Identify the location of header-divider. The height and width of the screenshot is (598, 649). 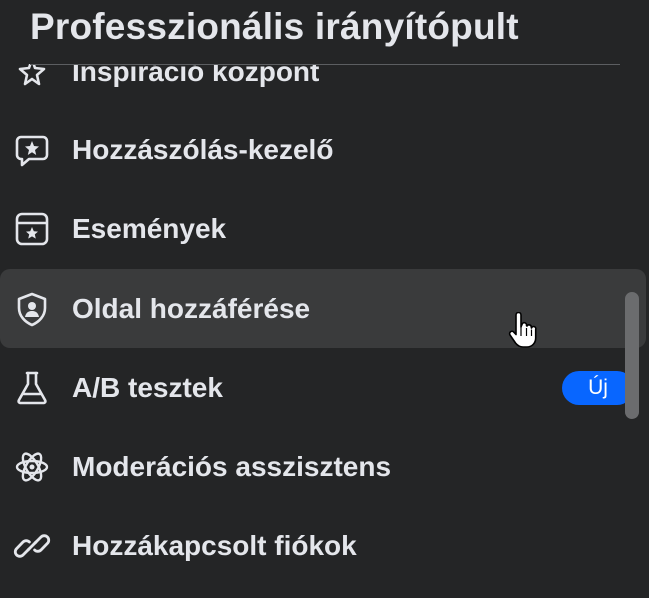
(325, 64).